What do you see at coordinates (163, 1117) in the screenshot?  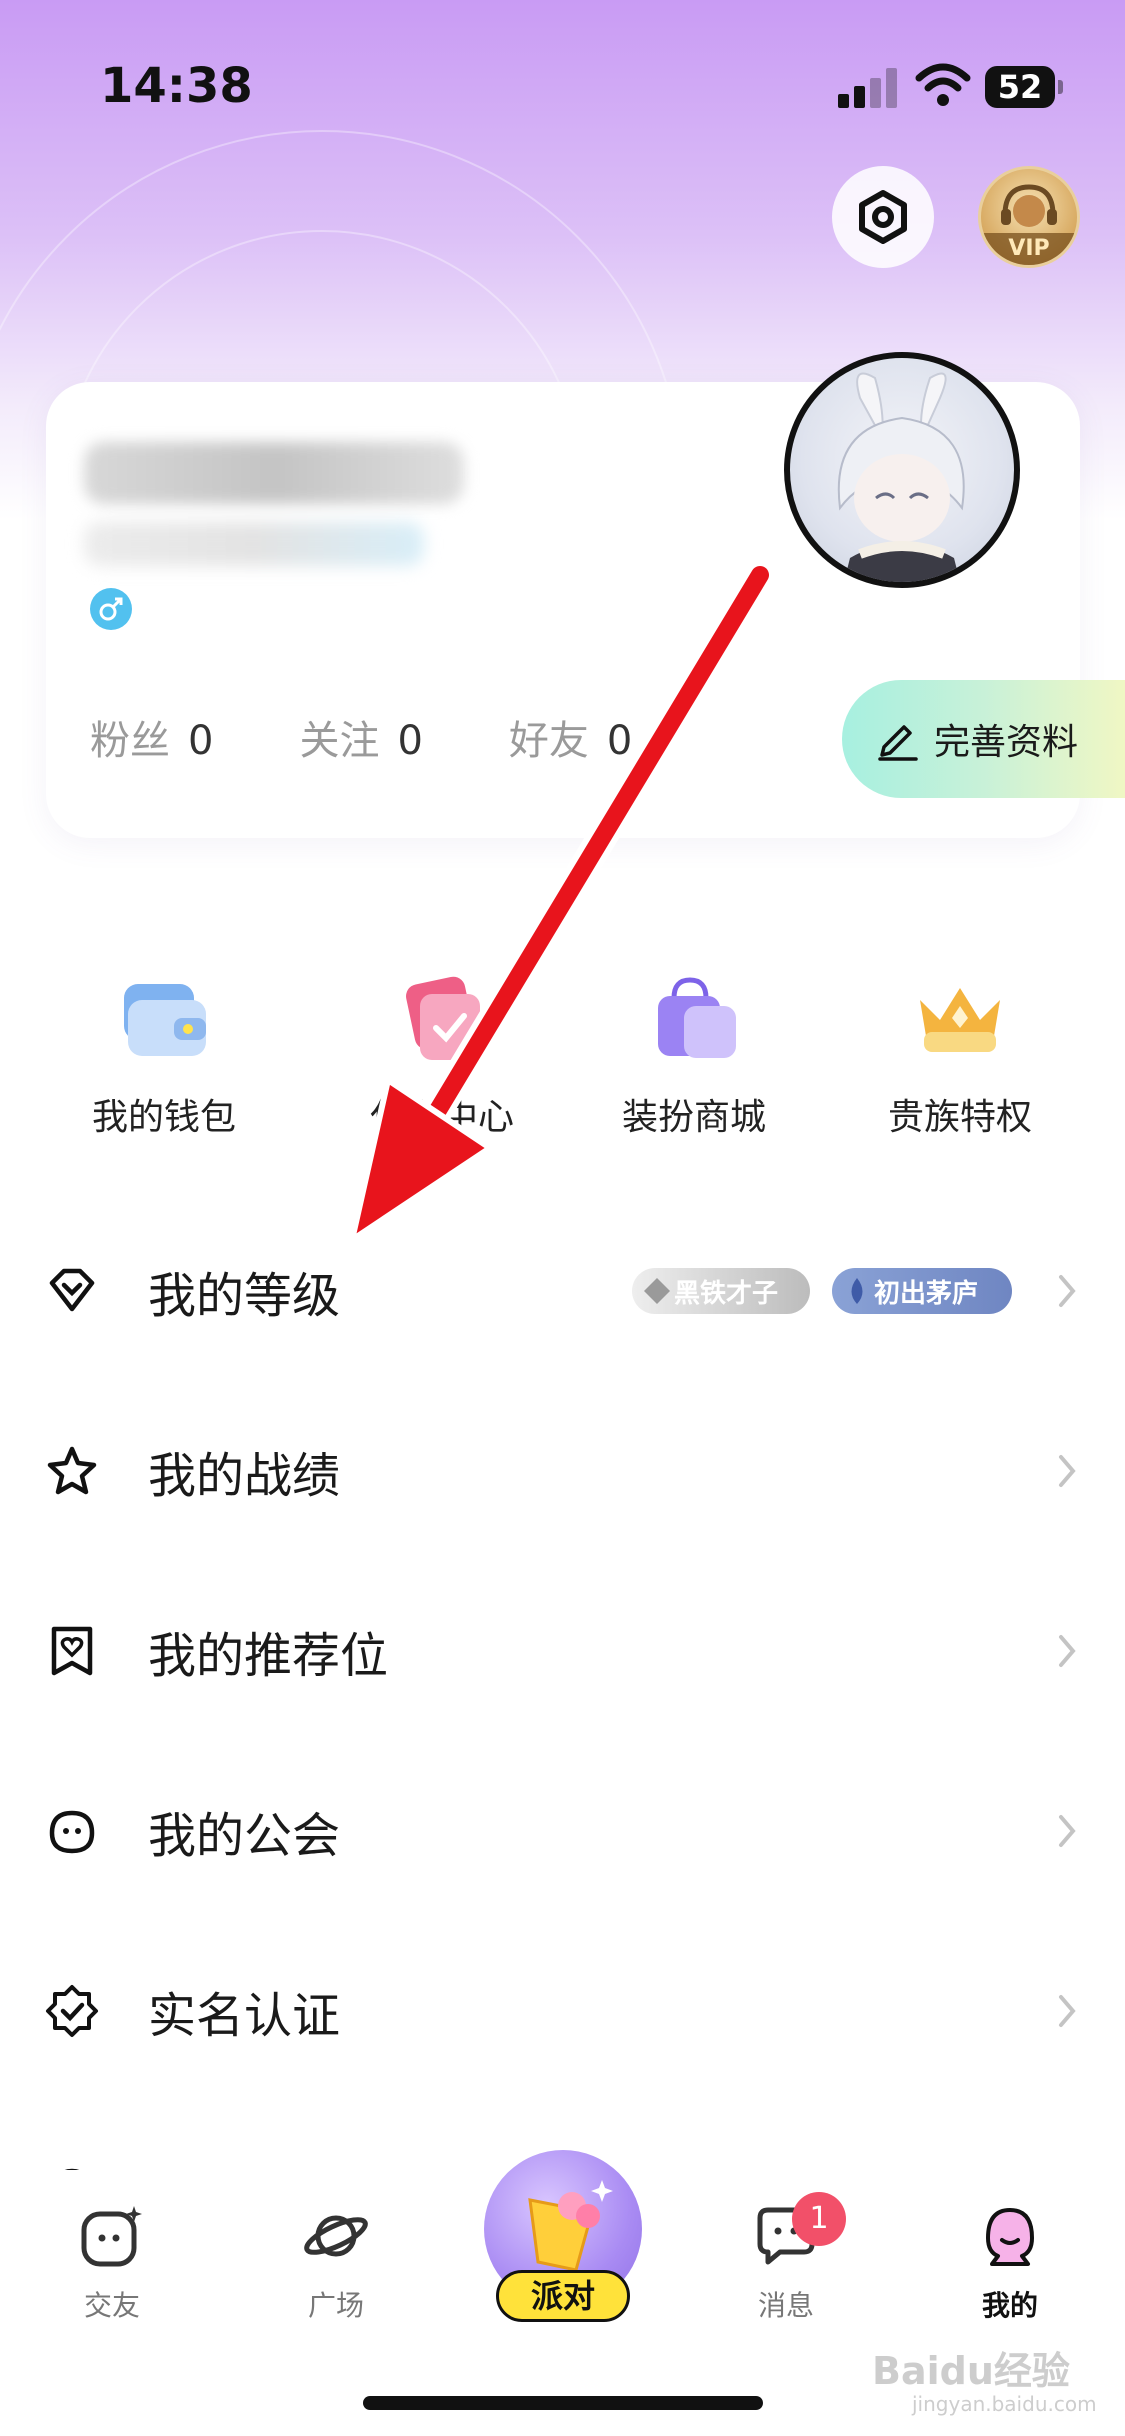 I see `quick-entry-label: 我的钱包` at bounding box center [163, 1117].